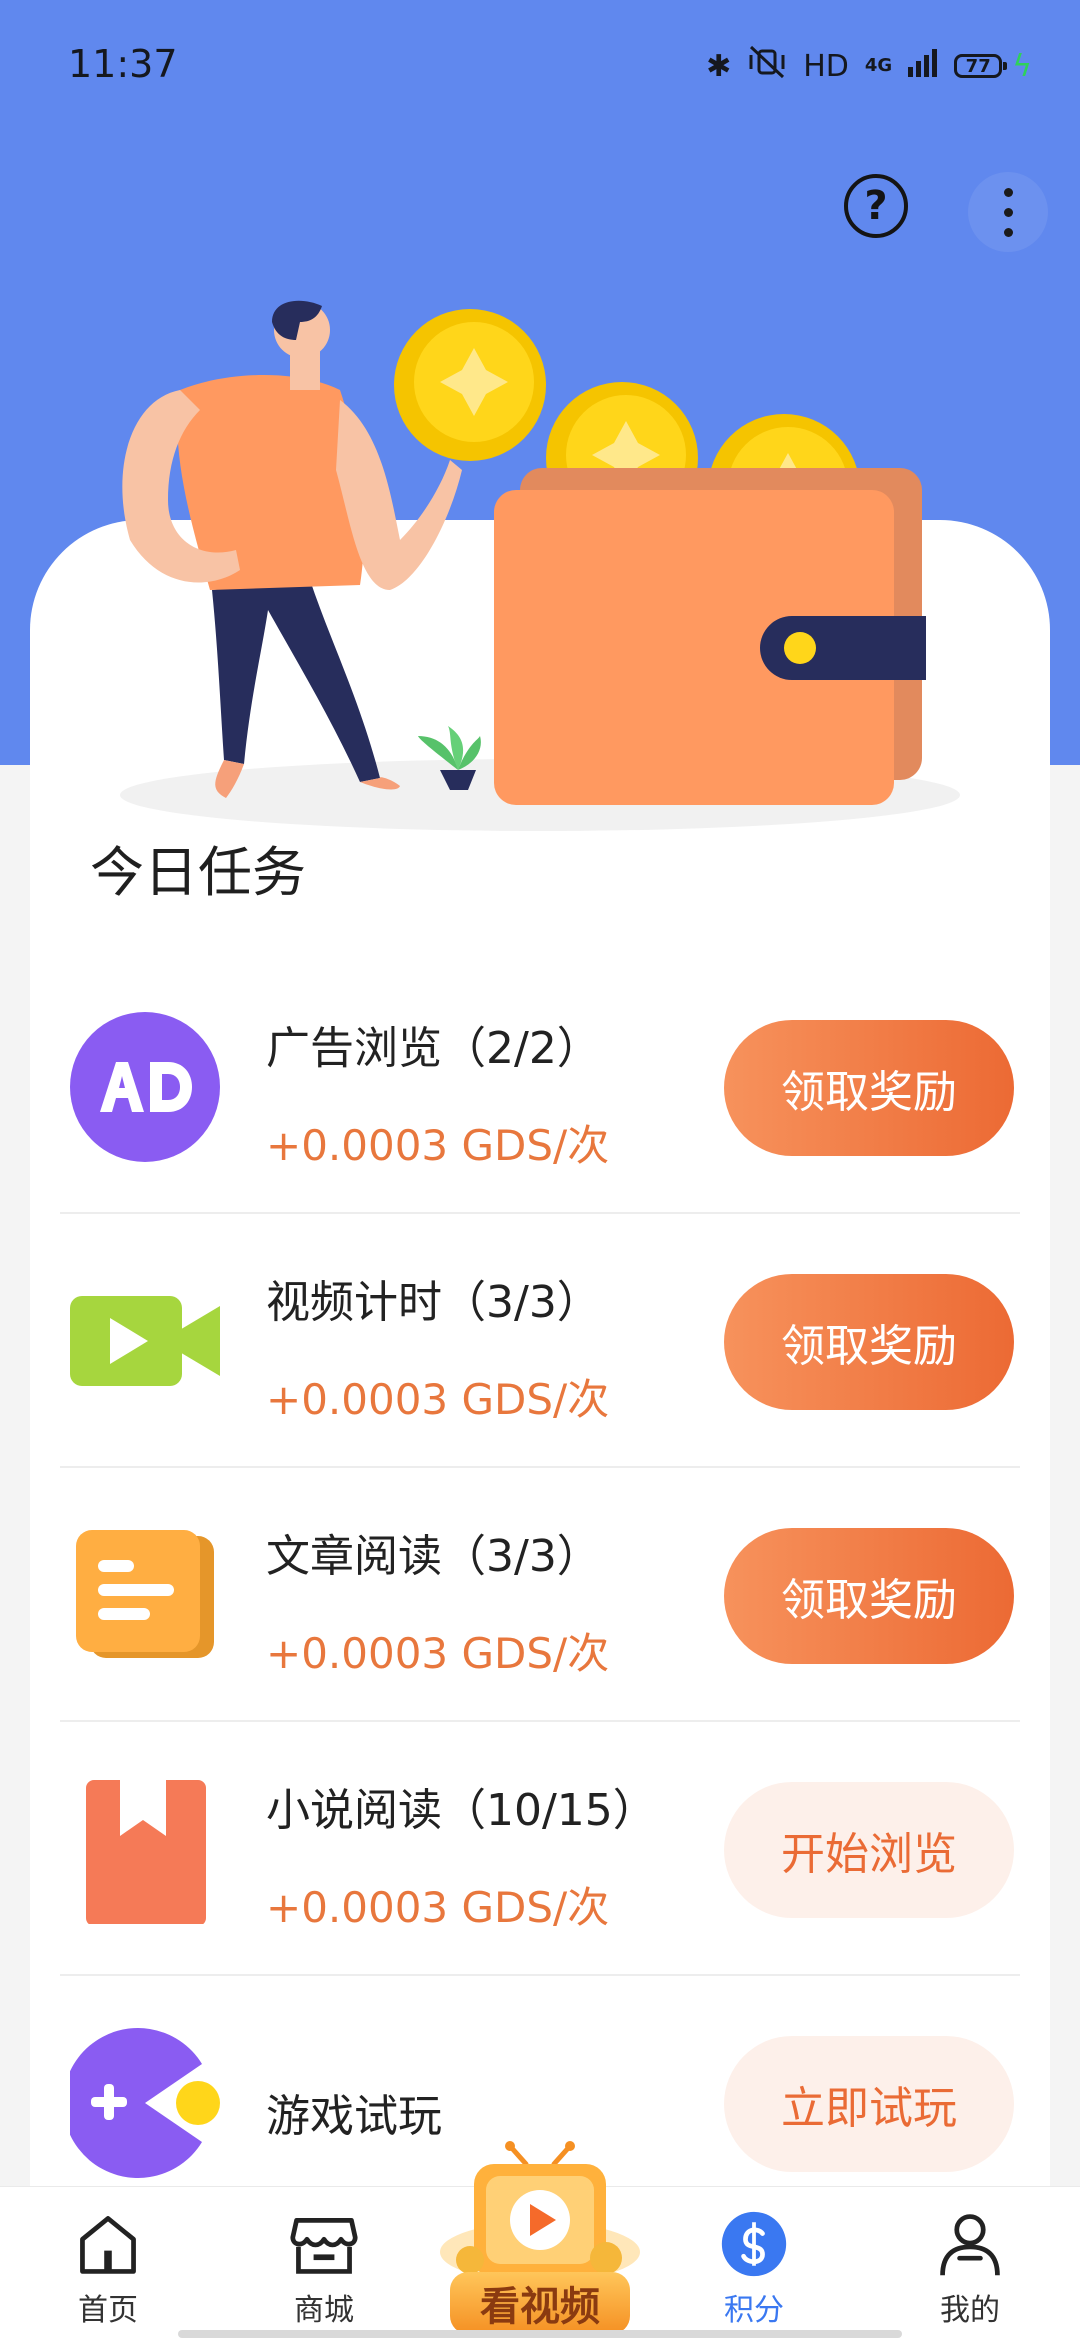 This screenshot has height=2341, width=1080. What do you see at coordinates (145, 1341) in the screenshot?
I see `video-camera-icon` at bounding box center [145, 1341].